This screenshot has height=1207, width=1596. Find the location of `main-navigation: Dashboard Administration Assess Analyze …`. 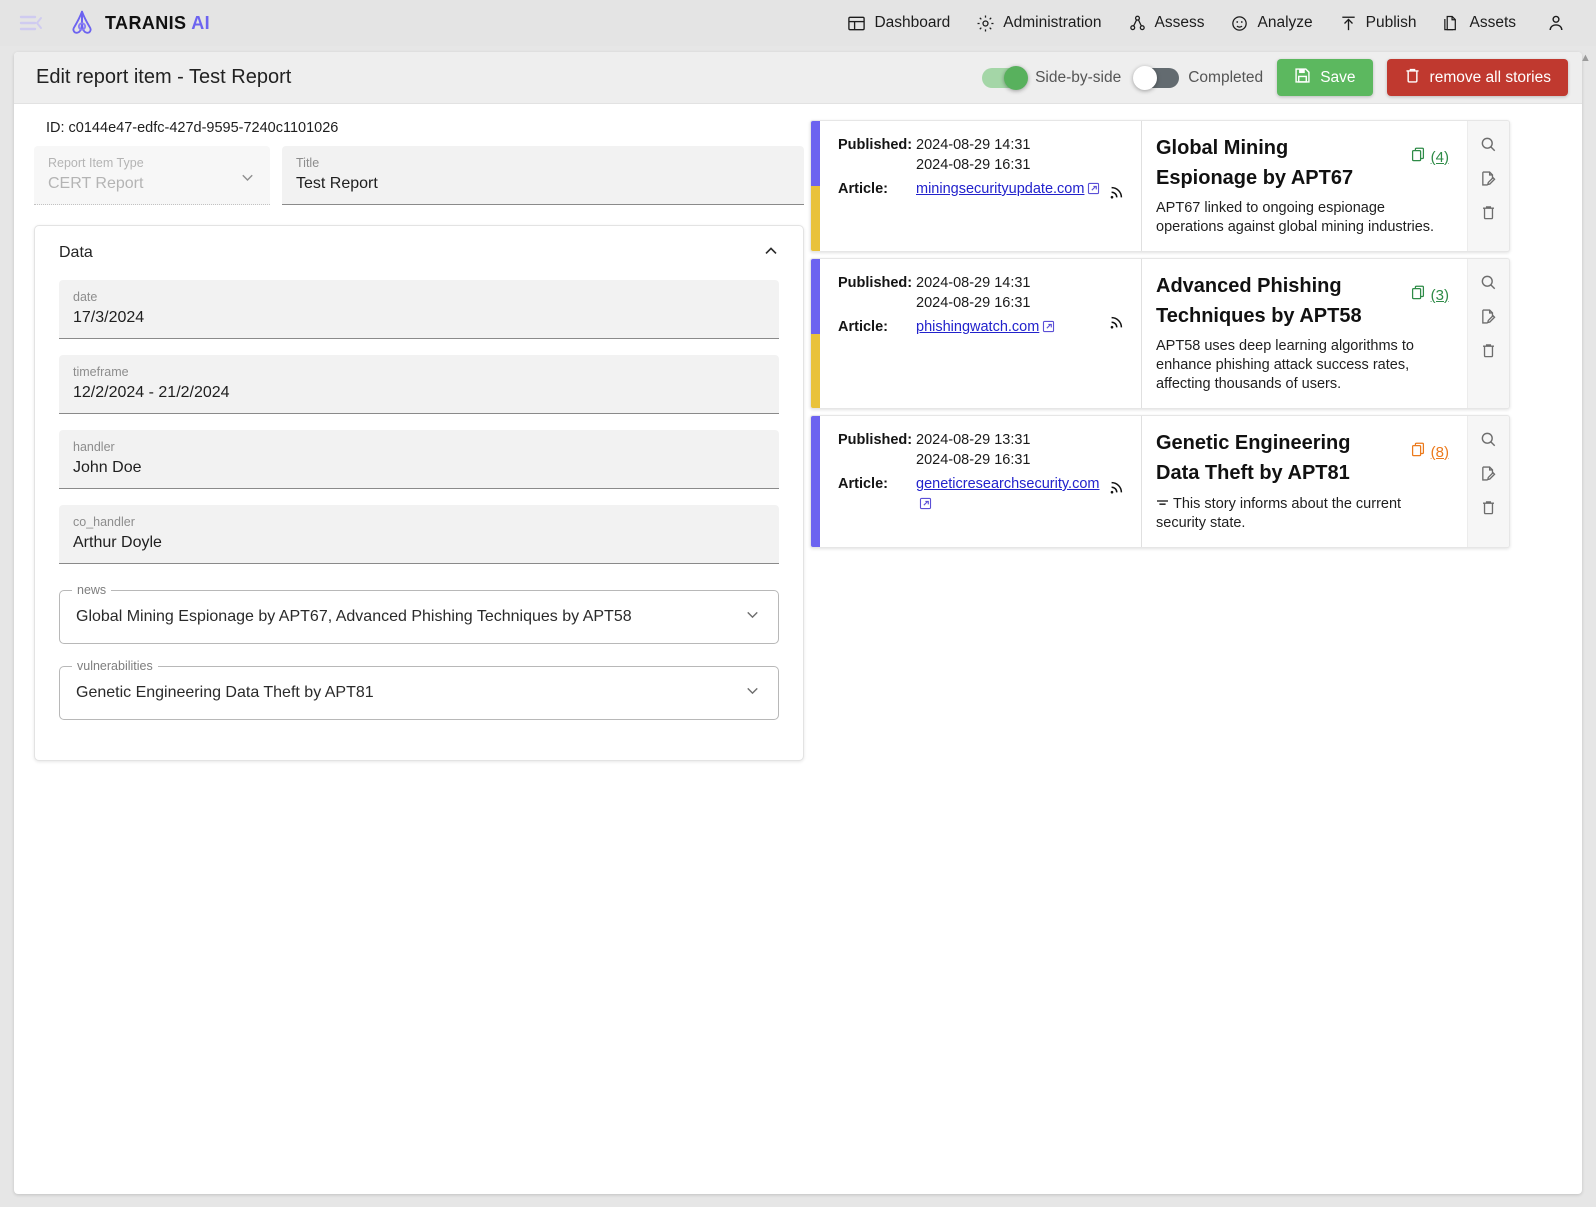

main-navigation: Dashboard Administration Assess Analyze … is located at coordinates (1214, 23).